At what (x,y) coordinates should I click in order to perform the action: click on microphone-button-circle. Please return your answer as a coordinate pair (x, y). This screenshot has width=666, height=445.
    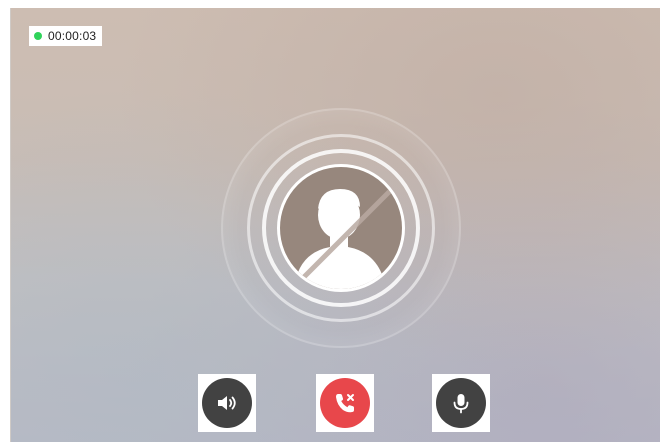
    Looking at the image, I should click on (461, 403).